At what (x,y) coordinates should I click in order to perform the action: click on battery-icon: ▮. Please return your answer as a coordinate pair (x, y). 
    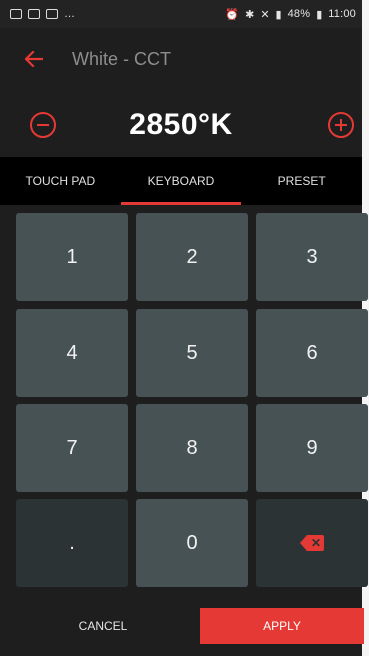
    Looking at the image, I should click on (319, 14).